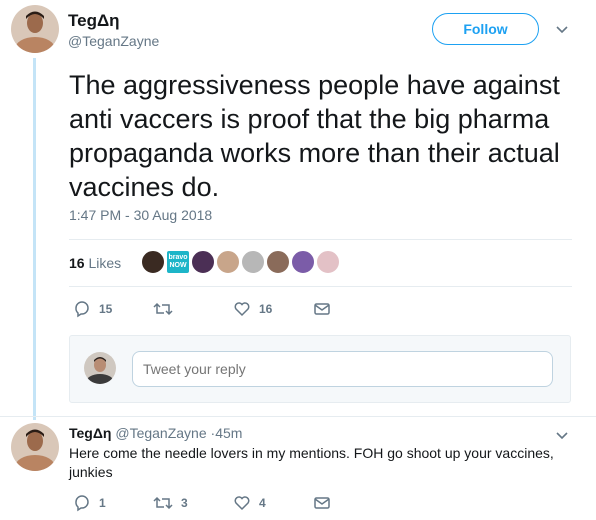 This screenshot has width=596, height=520. Describe the element at coordinates (262, 503) in the screenshot. I see `like-count: 4` at that location.